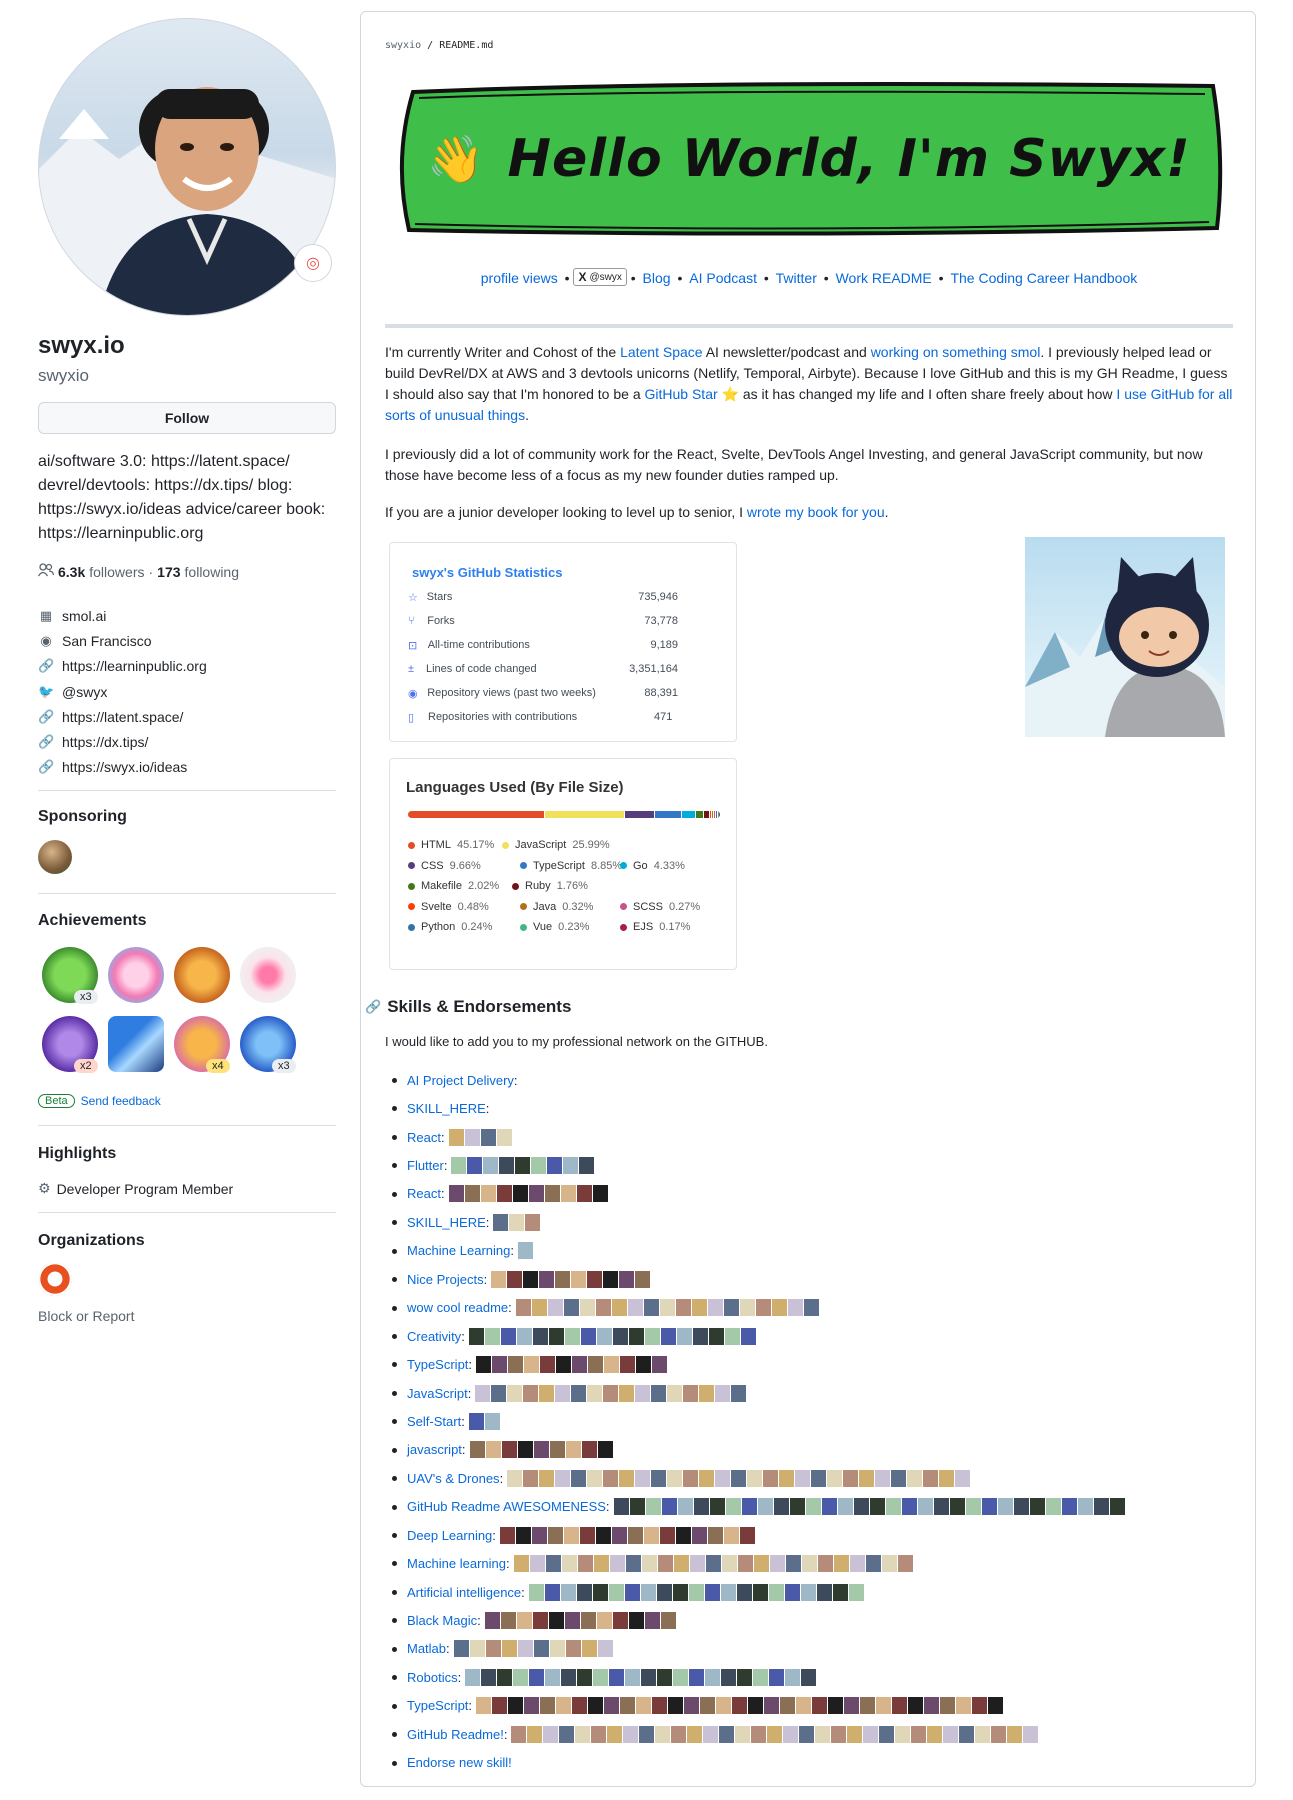  I want to click on work-readme-link: Work README, so click(884, 278).